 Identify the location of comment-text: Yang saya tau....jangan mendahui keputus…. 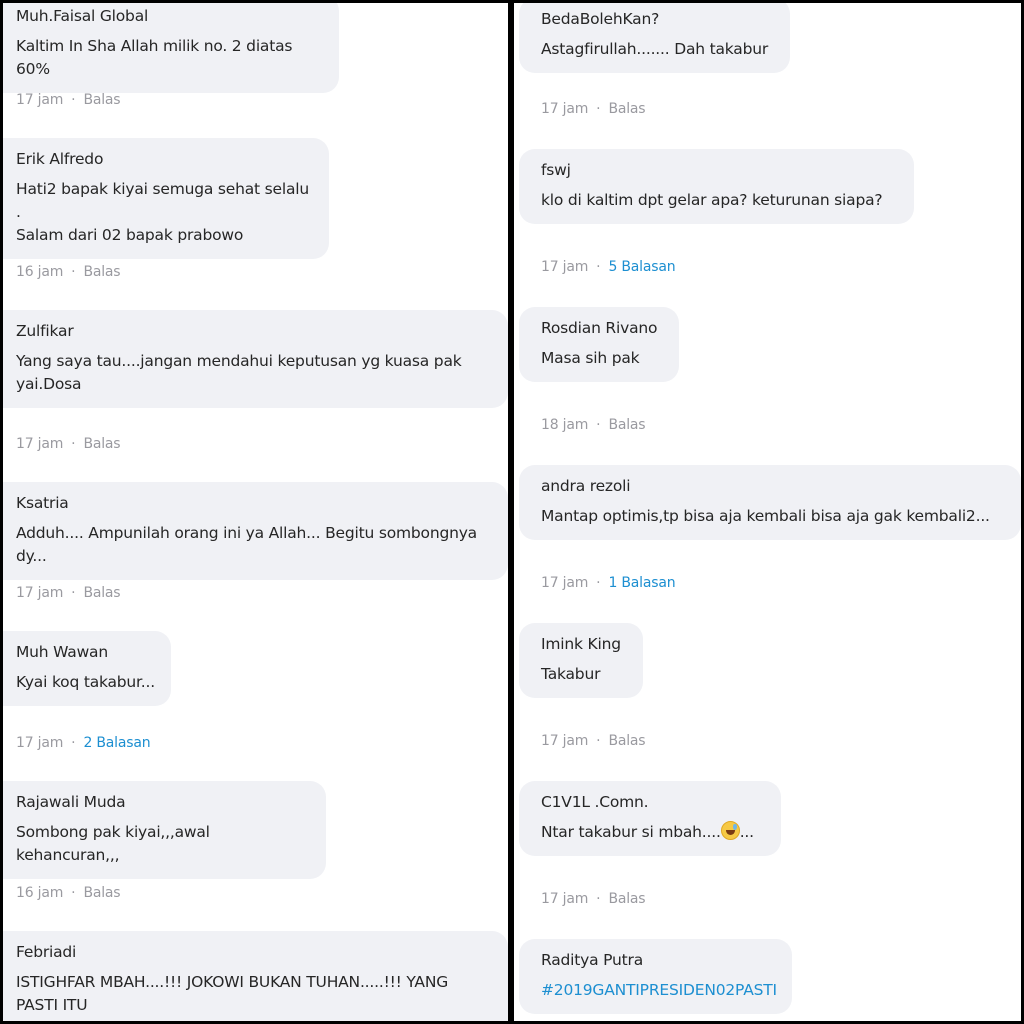
(255, 373).